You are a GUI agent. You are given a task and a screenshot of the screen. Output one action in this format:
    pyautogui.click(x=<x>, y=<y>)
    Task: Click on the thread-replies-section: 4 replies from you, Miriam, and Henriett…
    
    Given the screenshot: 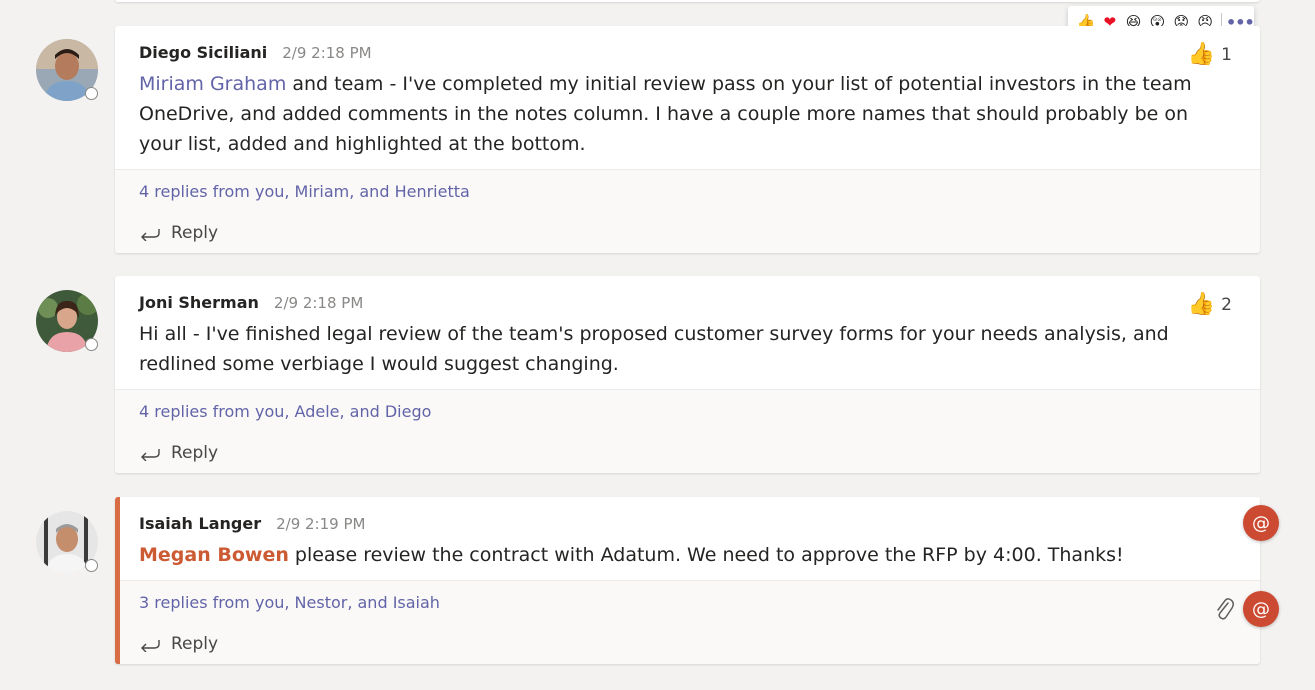 What is the action you would take?
    pyautogui.click(x=687, y=211)
    